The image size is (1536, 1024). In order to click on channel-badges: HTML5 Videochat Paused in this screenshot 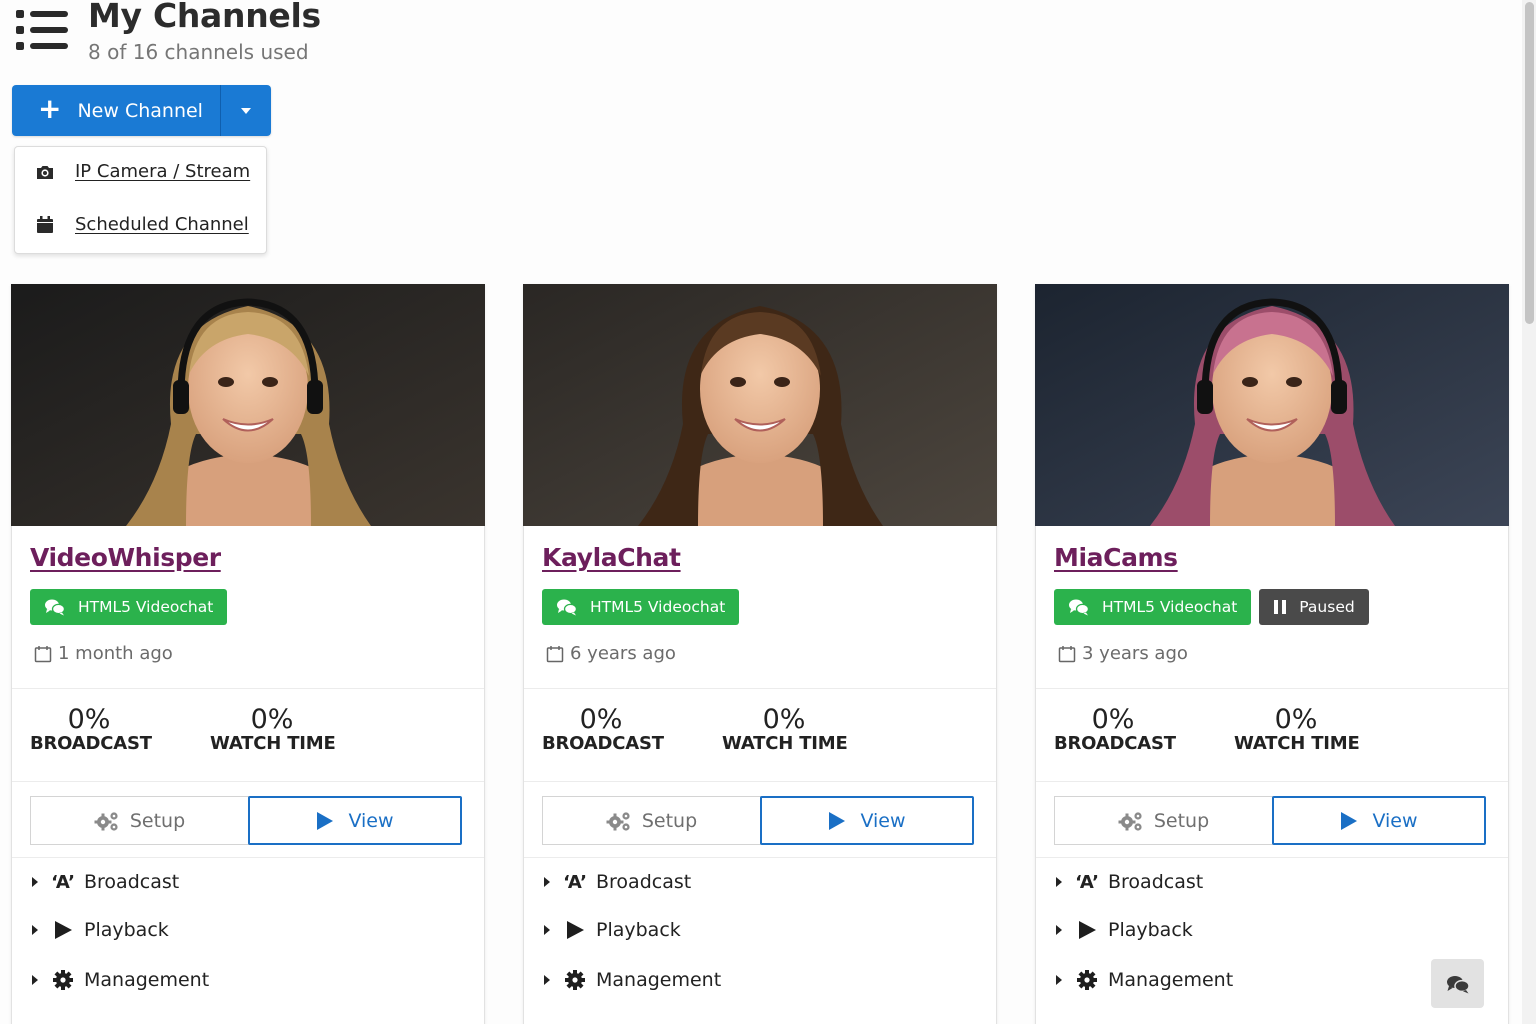, I will do `click(1211, 607)`.